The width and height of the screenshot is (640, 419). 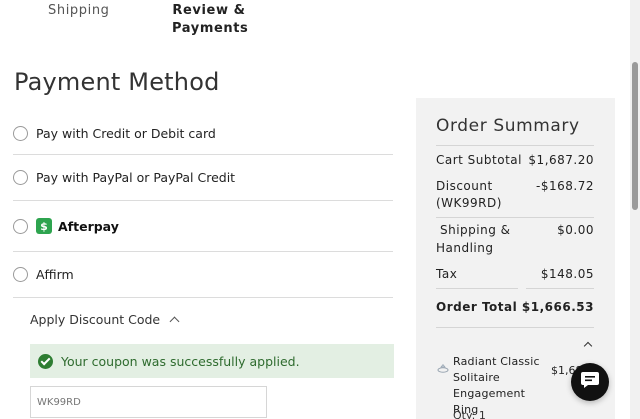 I want to click on payment-option-affirm: Affirm, so click(x=203, y=275).